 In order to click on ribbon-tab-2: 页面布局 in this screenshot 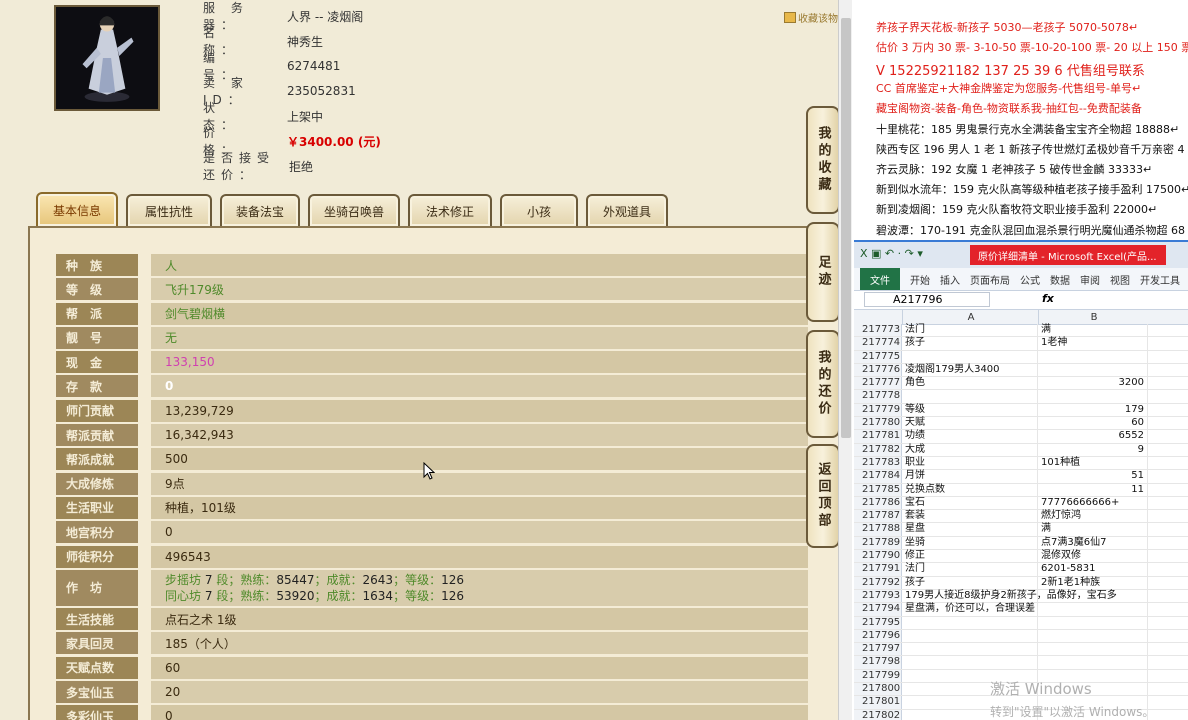, I will do `click(990, 279)`.